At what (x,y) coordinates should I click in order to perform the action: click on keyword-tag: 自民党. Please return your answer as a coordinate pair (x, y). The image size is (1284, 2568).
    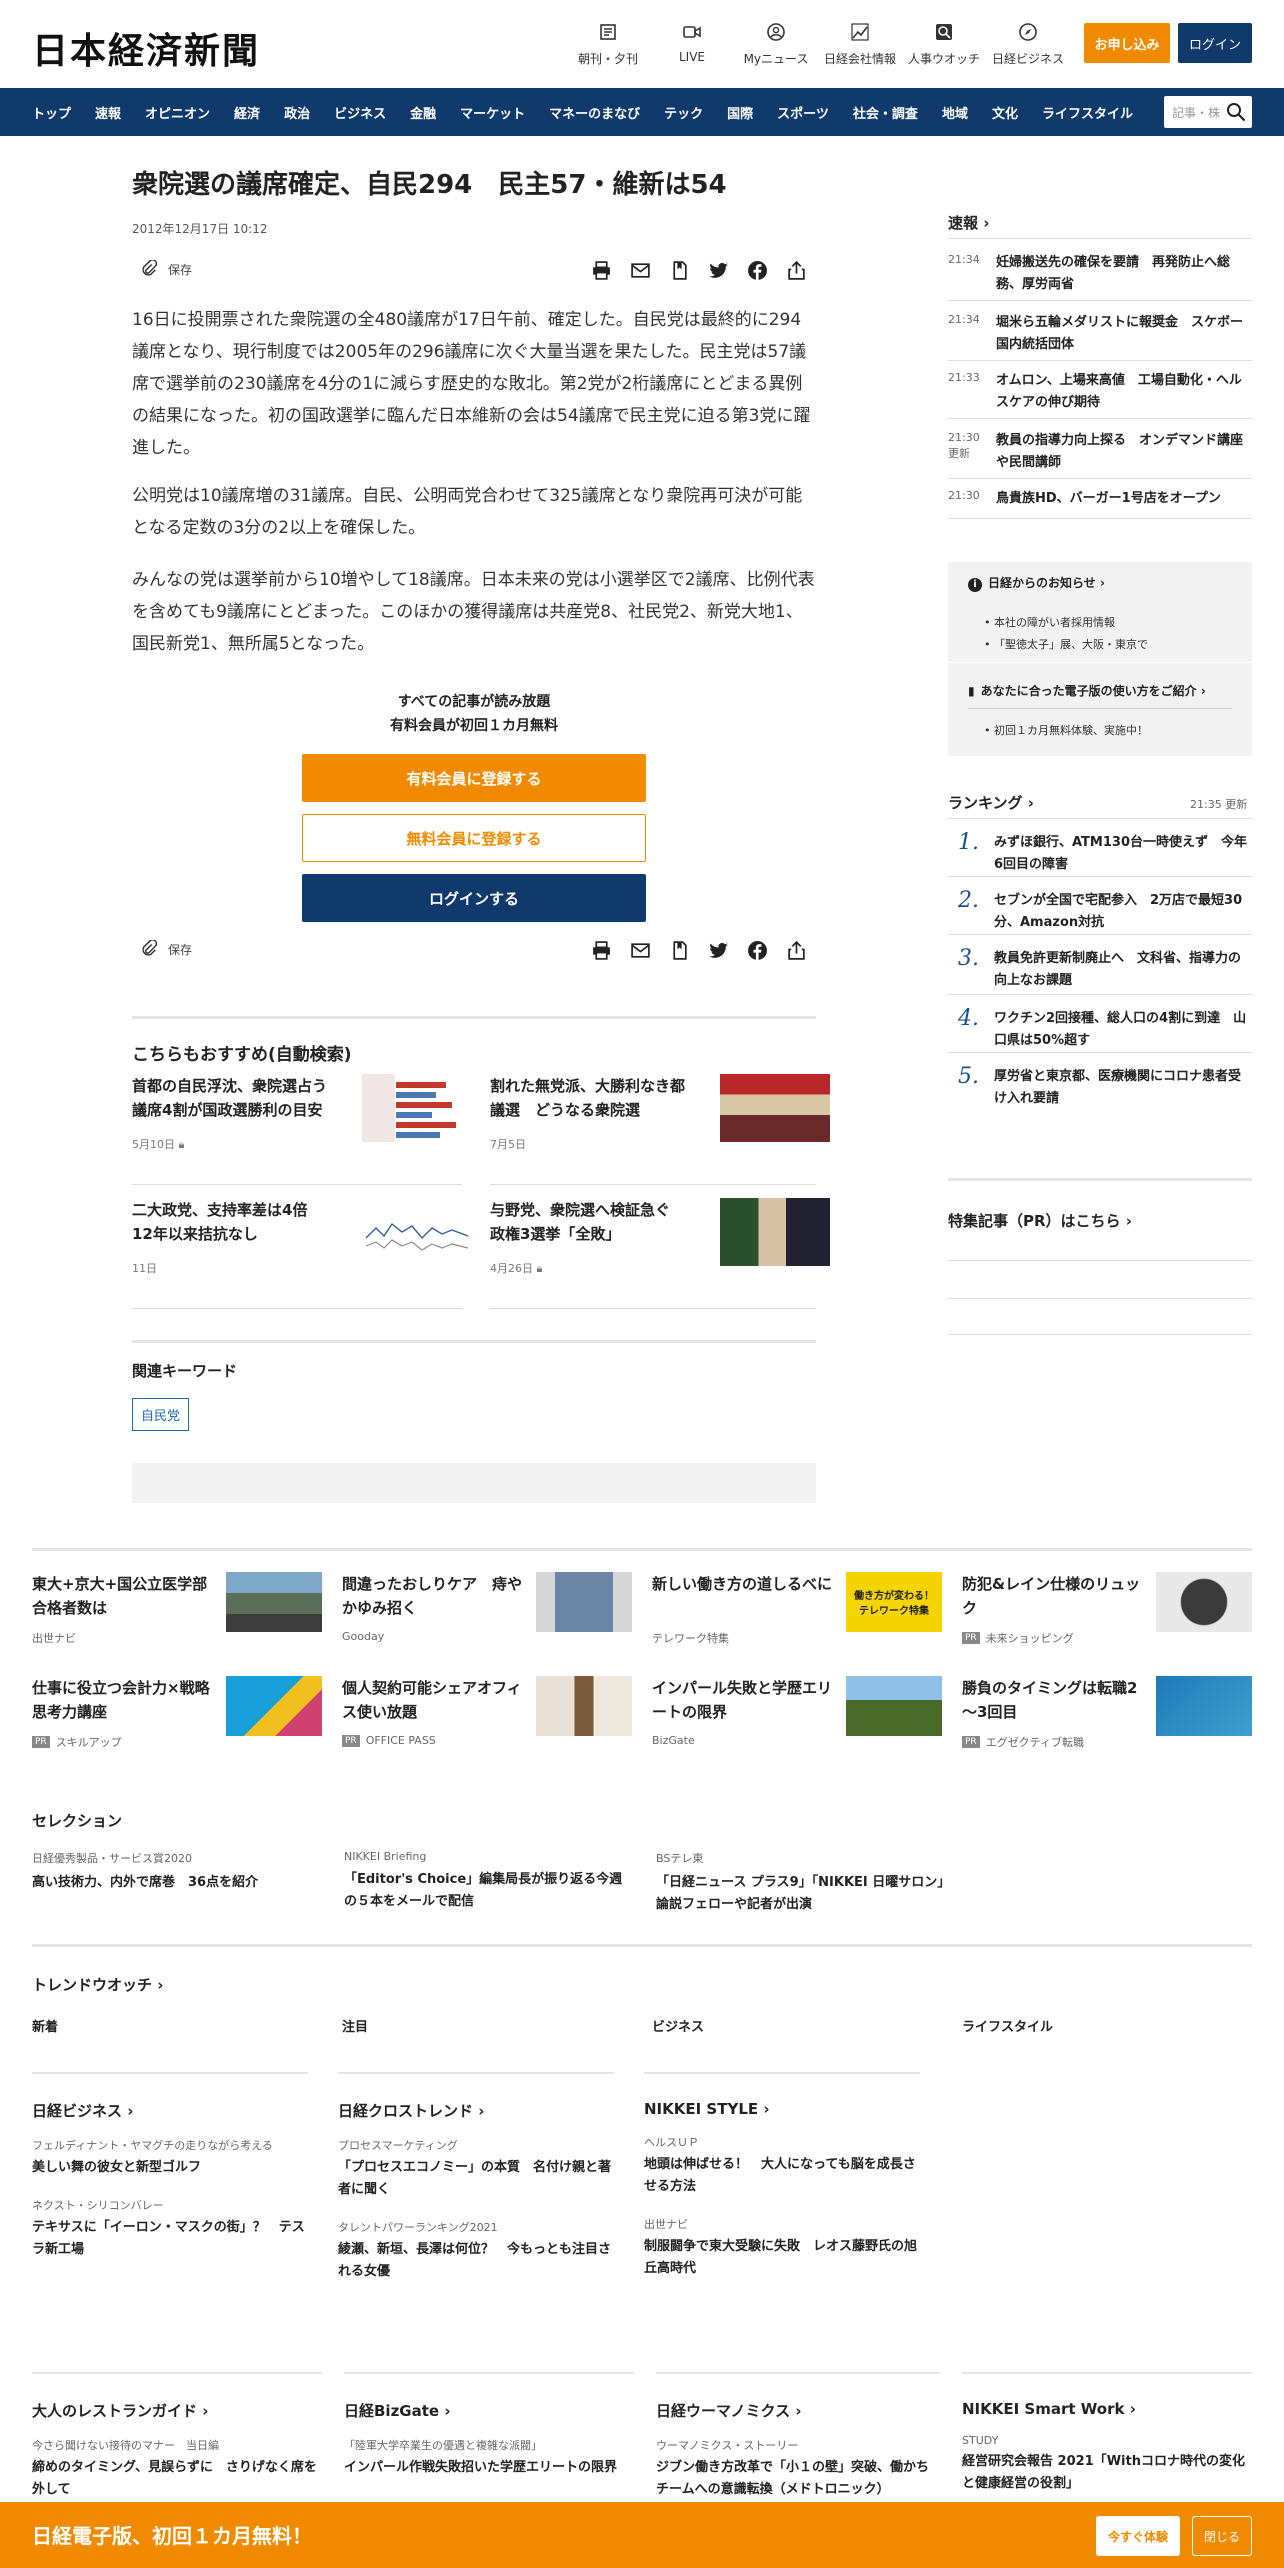
    Looking at the image, I should click on (161, 1414).